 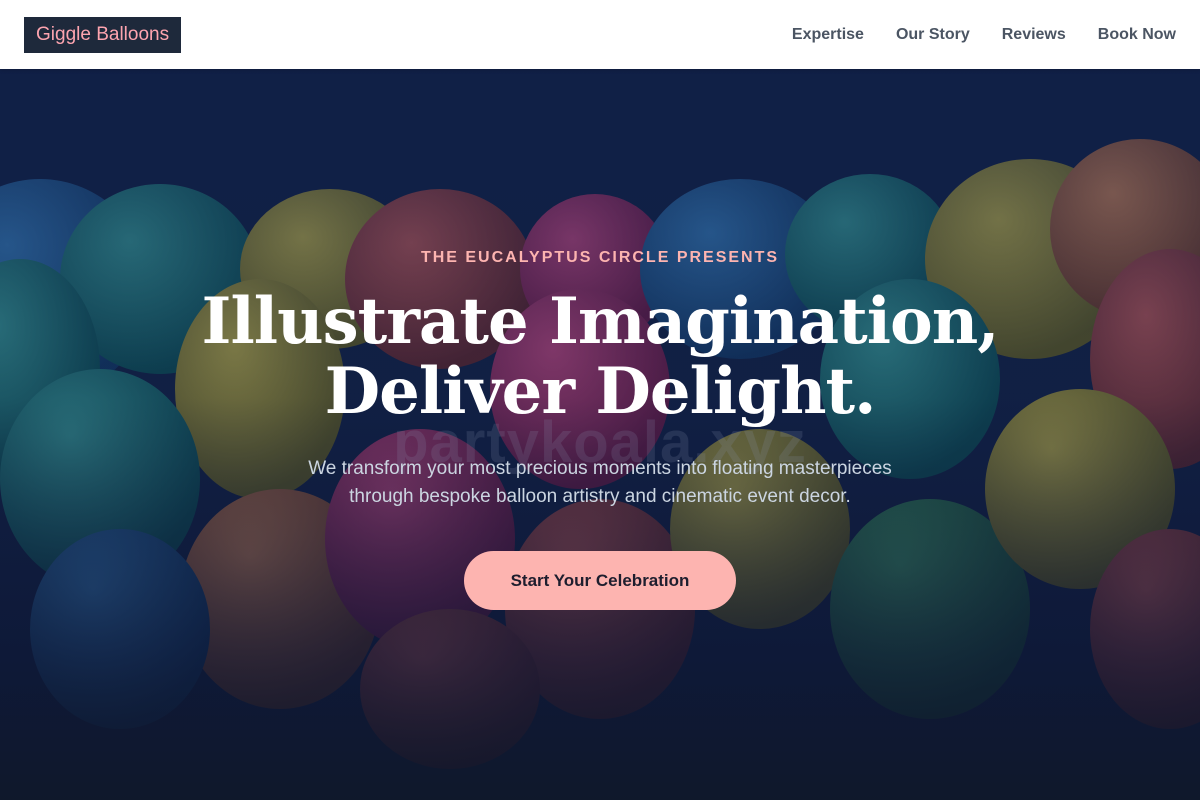 What do you see at coordinates (1137, 35) in the screenshot?
I see `nav-link-book-now: Book Now` at bounding box center [1137, 35].